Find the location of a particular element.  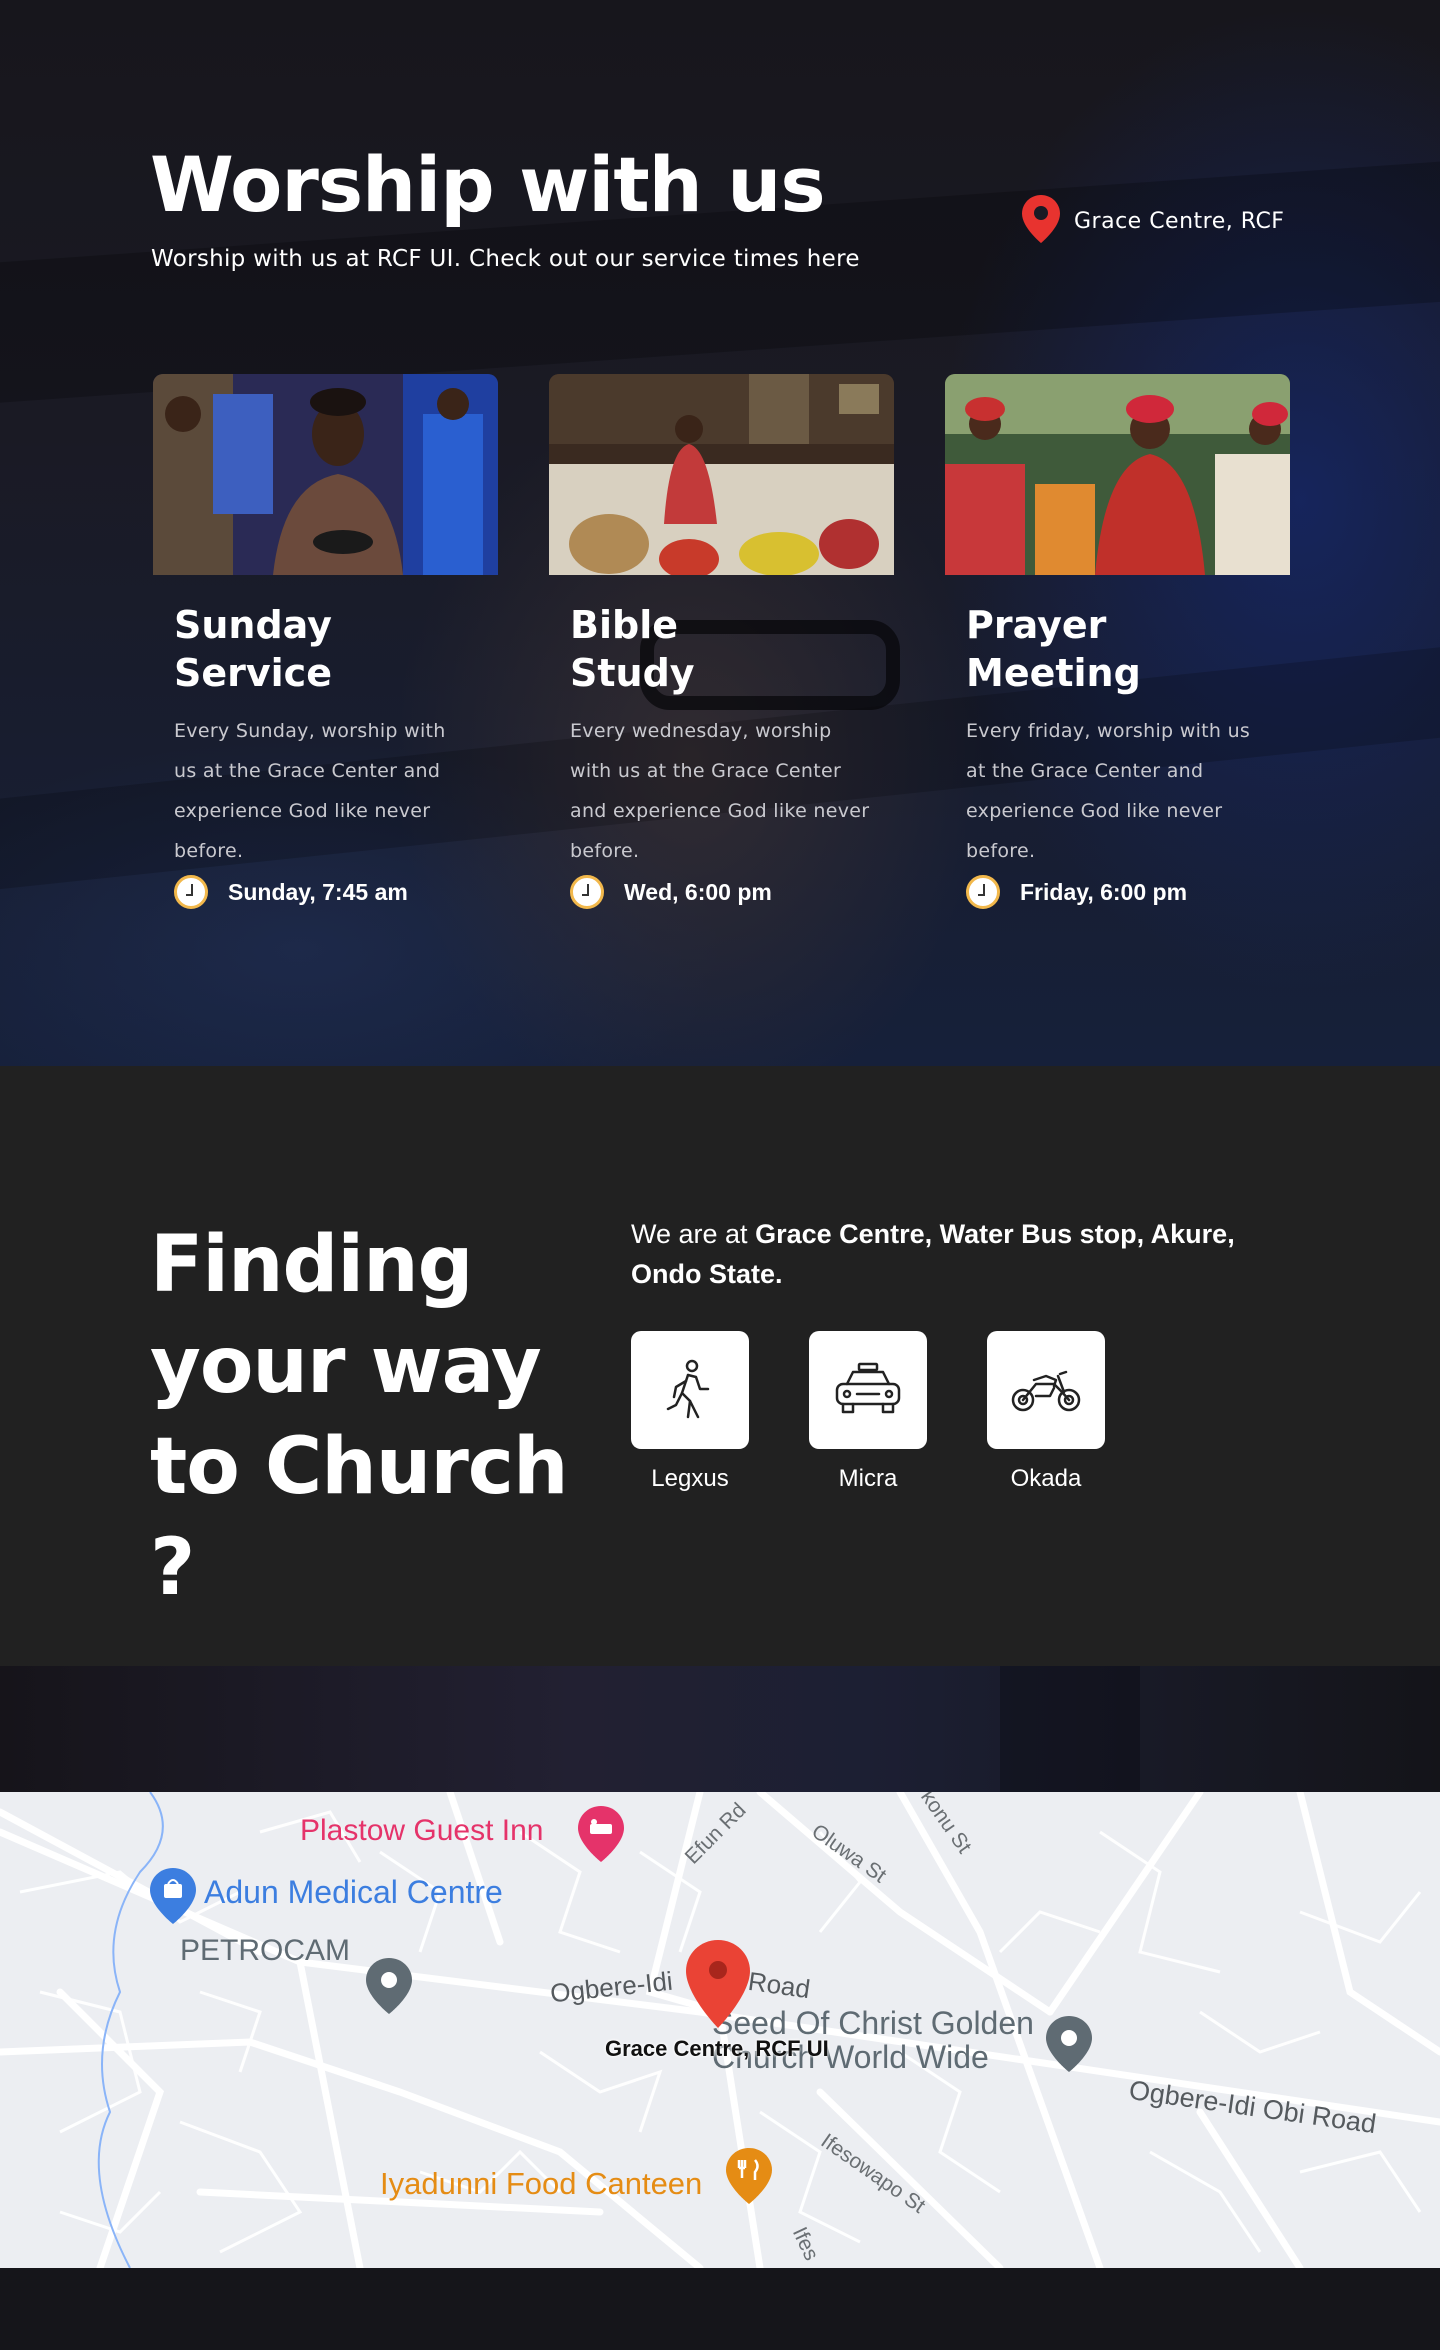

location-label: Grace Centre, RCF is located at coordinates (1179, 221).